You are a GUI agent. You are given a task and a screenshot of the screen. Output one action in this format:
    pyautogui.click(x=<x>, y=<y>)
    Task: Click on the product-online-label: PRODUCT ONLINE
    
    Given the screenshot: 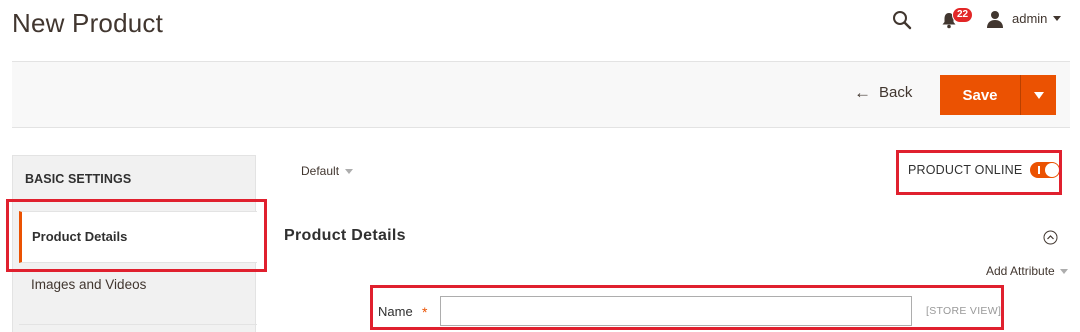 What is the action you would take?
    pyautogui.click(x=965, y=170)
    